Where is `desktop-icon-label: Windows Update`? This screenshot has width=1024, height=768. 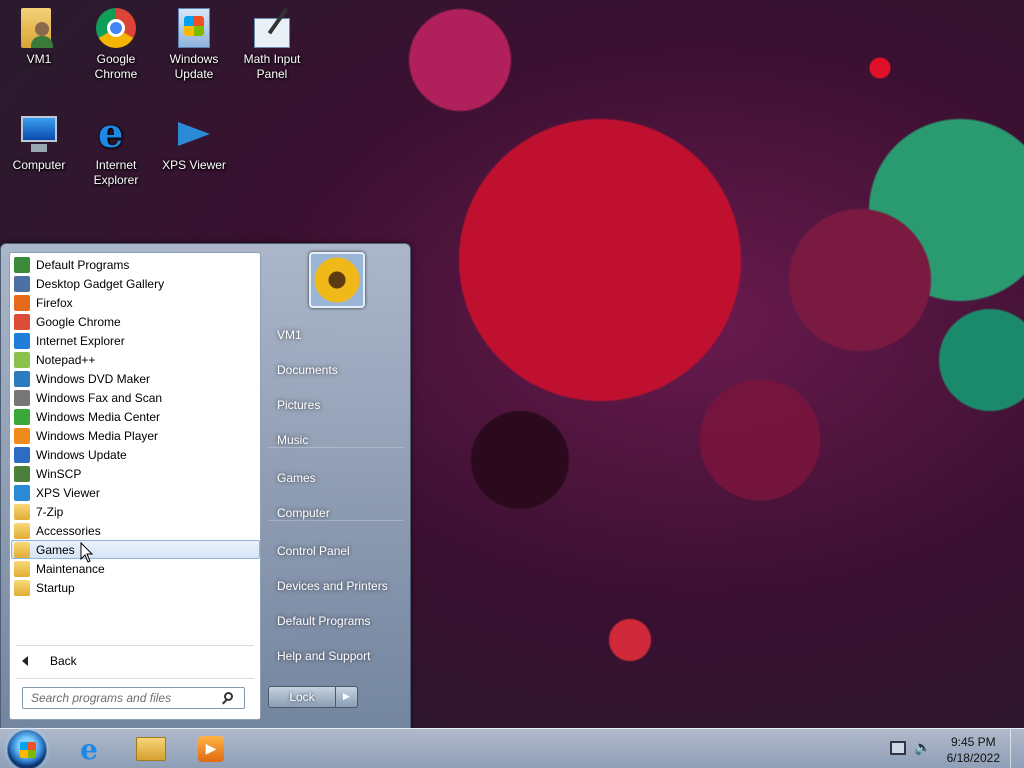 desktop-icon-label: Windows Update is located at coordinates (194, 66).